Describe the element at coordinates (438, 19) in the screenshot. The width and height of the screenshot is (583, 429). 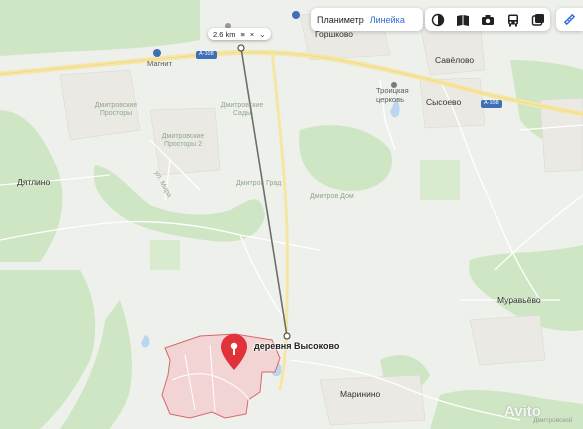
I see `layers-icon` at that location.